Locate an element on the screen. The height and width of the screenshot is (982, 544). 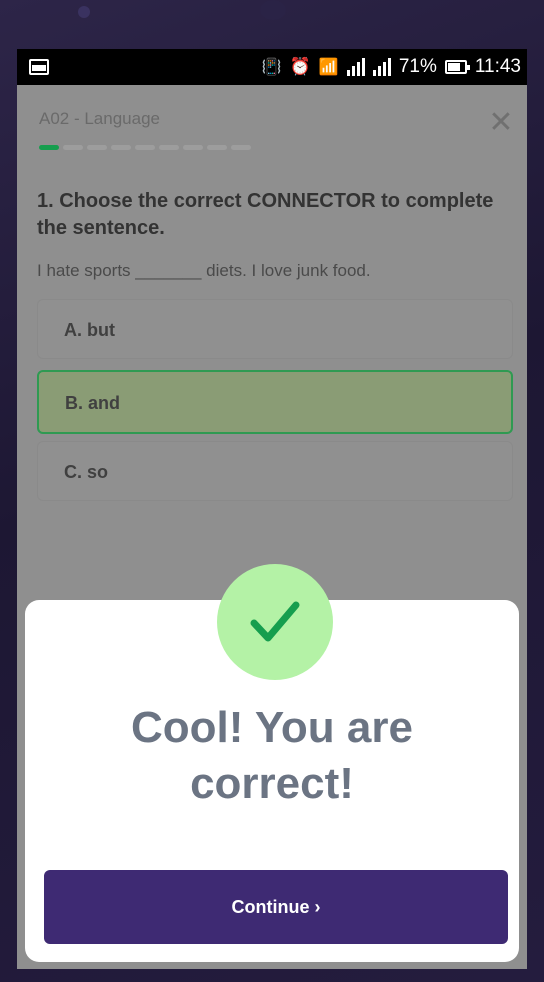
progress-indicator is located at coordinates (145, 147).